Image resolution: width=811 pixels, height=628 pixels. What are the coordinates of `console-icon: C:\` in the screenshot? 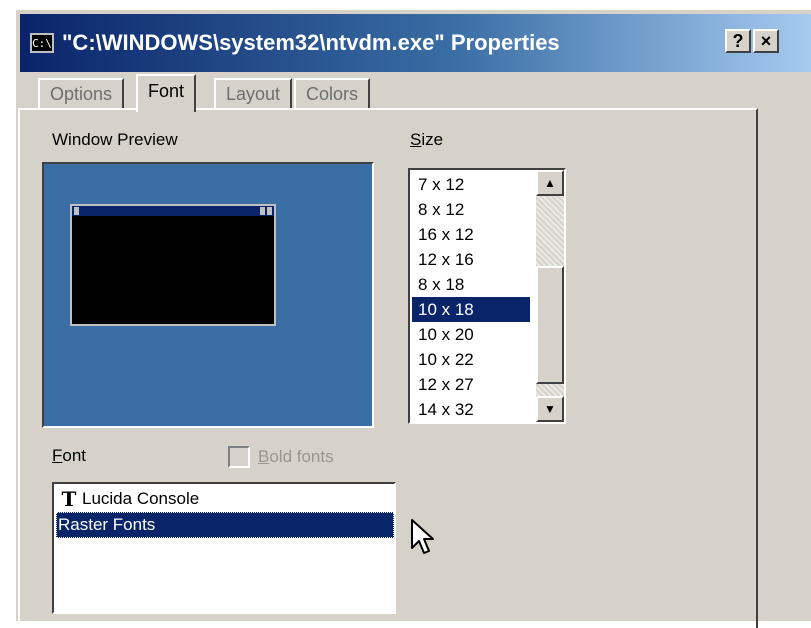 It's located at (42, 43).